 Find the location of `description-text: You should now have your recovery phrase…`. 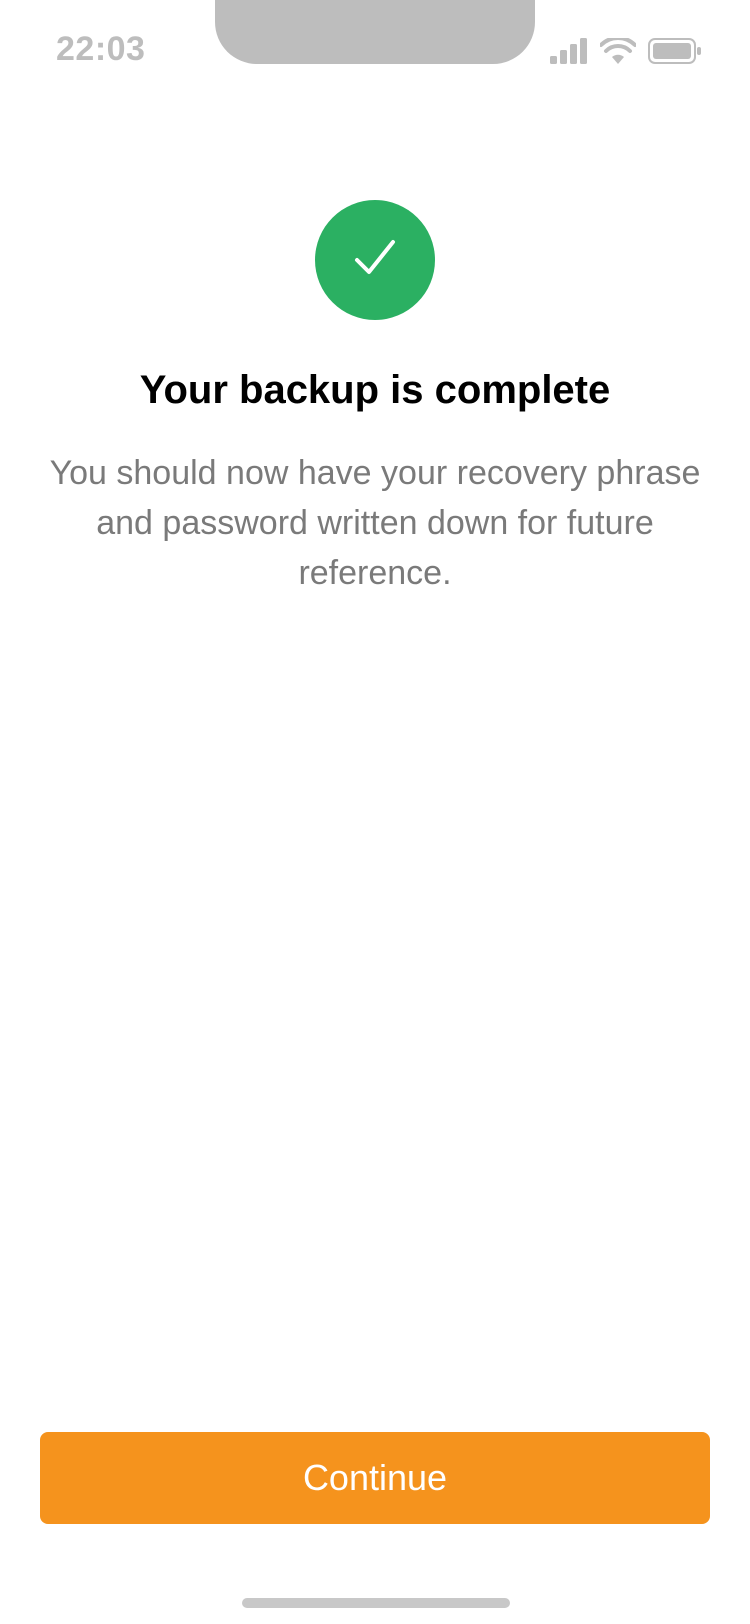

description-text: You should now have your recovery phrase… is located at coordinates (375, 523).